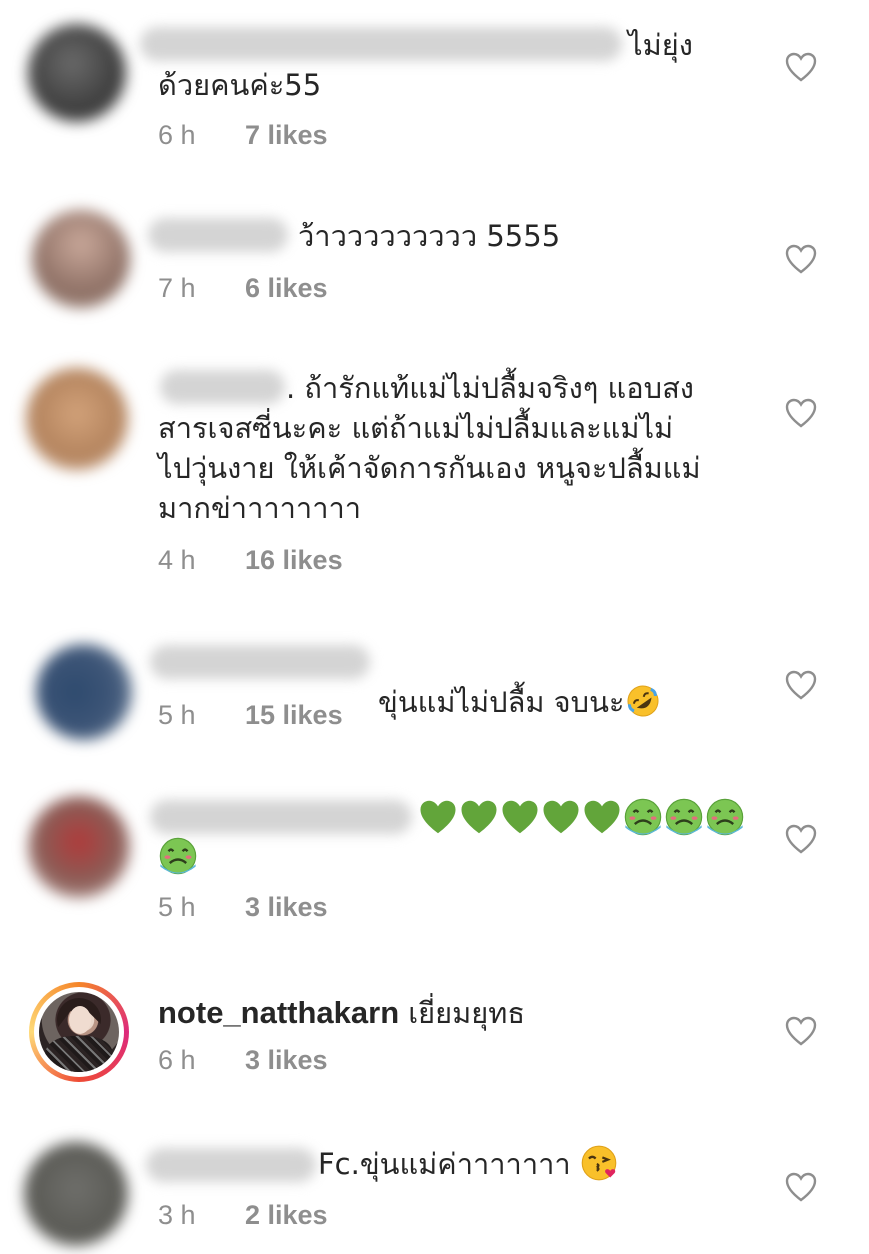 The image size is (869, 1254). Describe the element at coordinates (519, 682) in the screenshot. I see `comment-text: ขุ่นแม่ไม่ปลื้ม จบนะ` at that location.